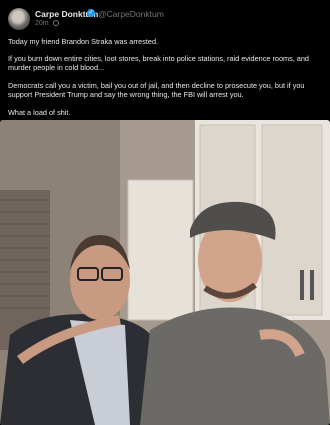  I want to click on post-meta: 20m, so click(47, 23).